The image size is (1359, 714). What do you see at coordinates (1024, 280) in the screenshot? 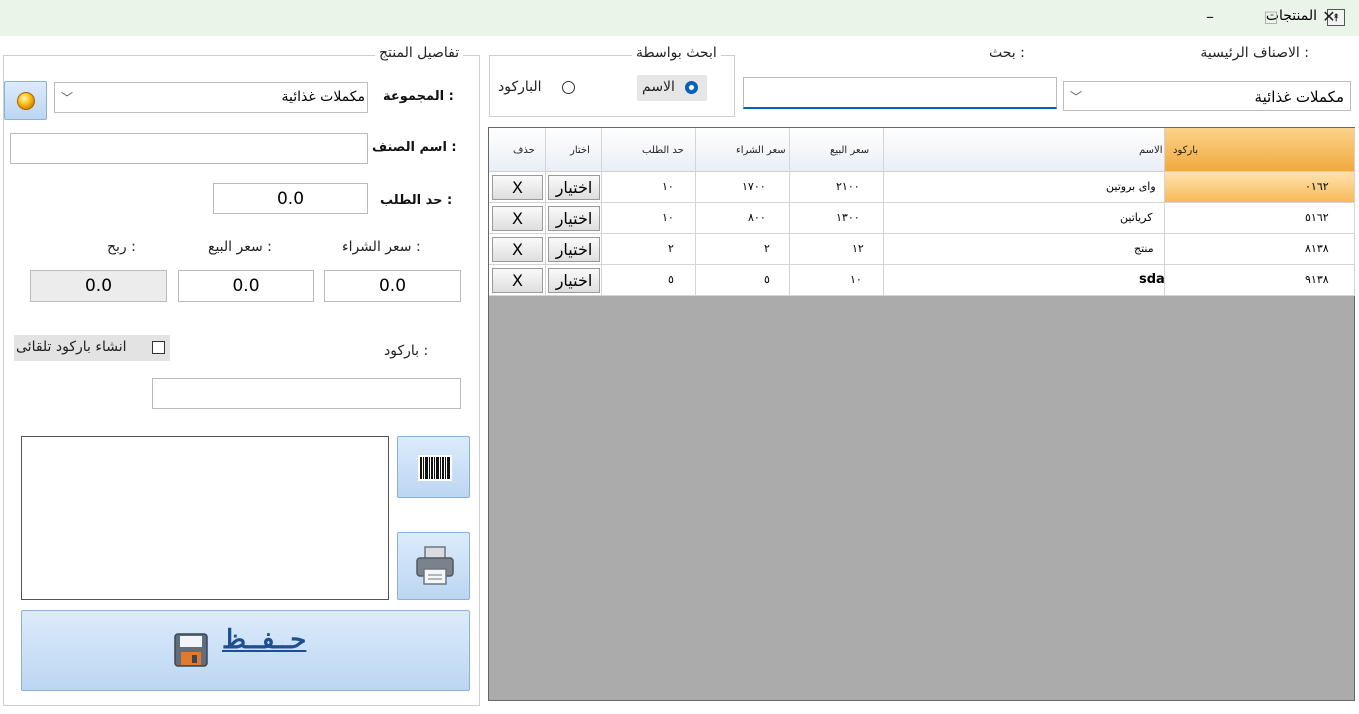
I see `cell-name: sda` at bounding box center [1024, 280].